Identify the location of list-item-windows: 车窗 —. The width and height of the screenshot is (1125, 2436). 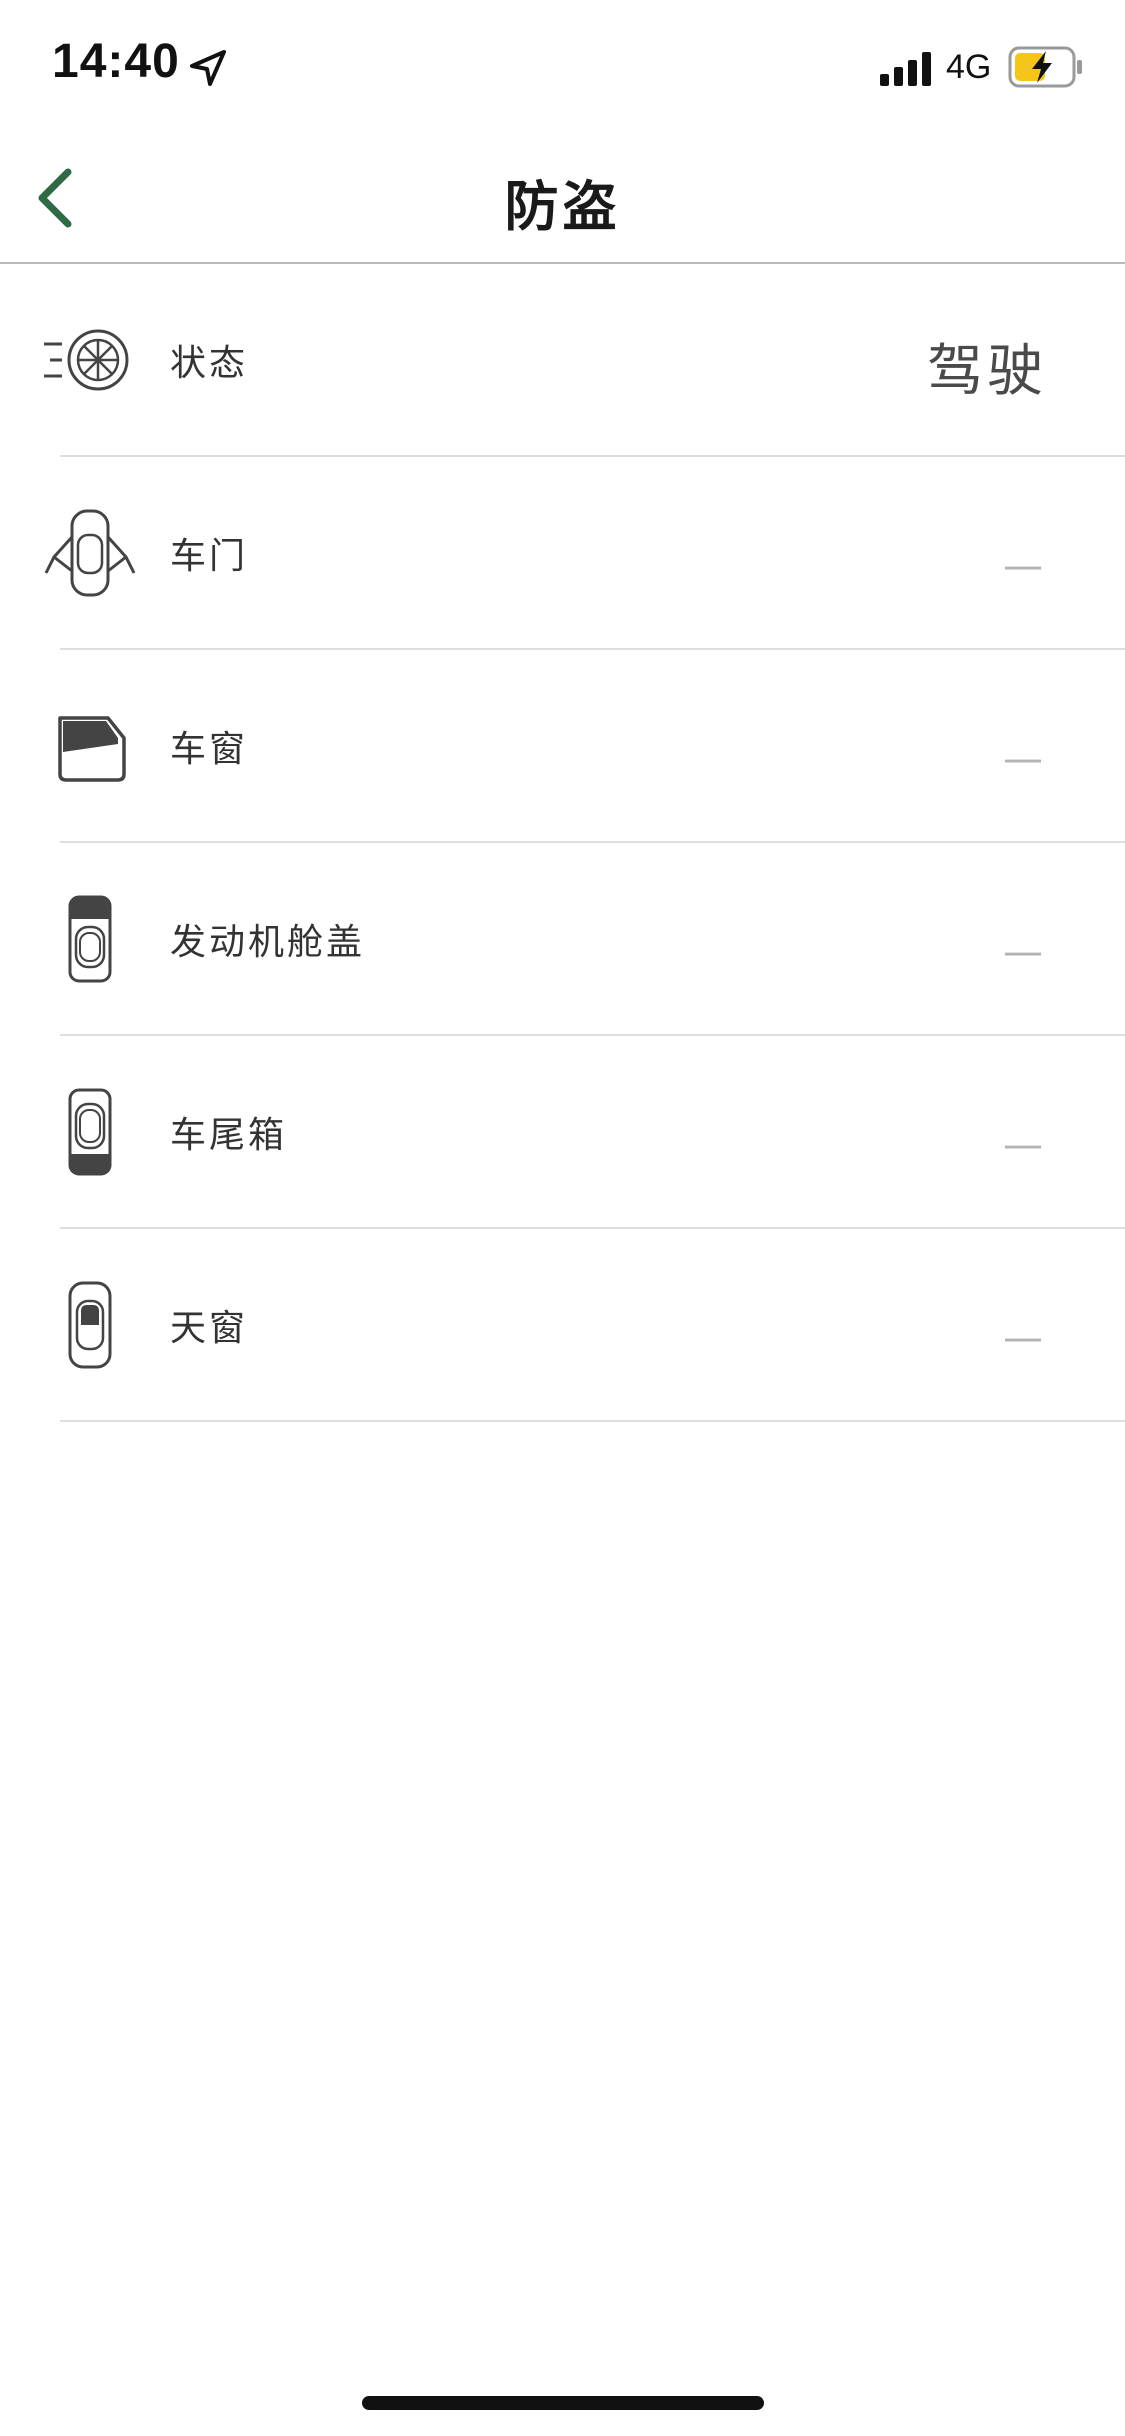
(562, 746).